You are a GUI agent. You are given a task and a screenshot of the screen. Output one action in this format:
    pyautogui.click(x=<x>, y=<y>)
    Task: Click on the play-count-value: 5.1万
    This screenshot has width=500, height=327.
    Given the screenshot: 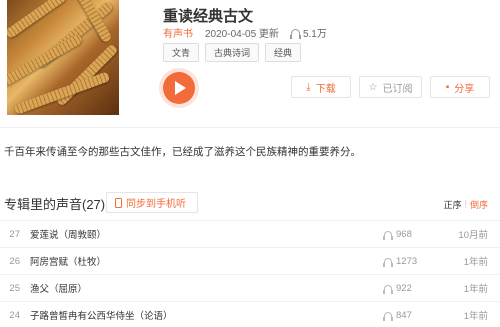 What is the action you would take?
    pyautogui.click(x=314, y=34)
    